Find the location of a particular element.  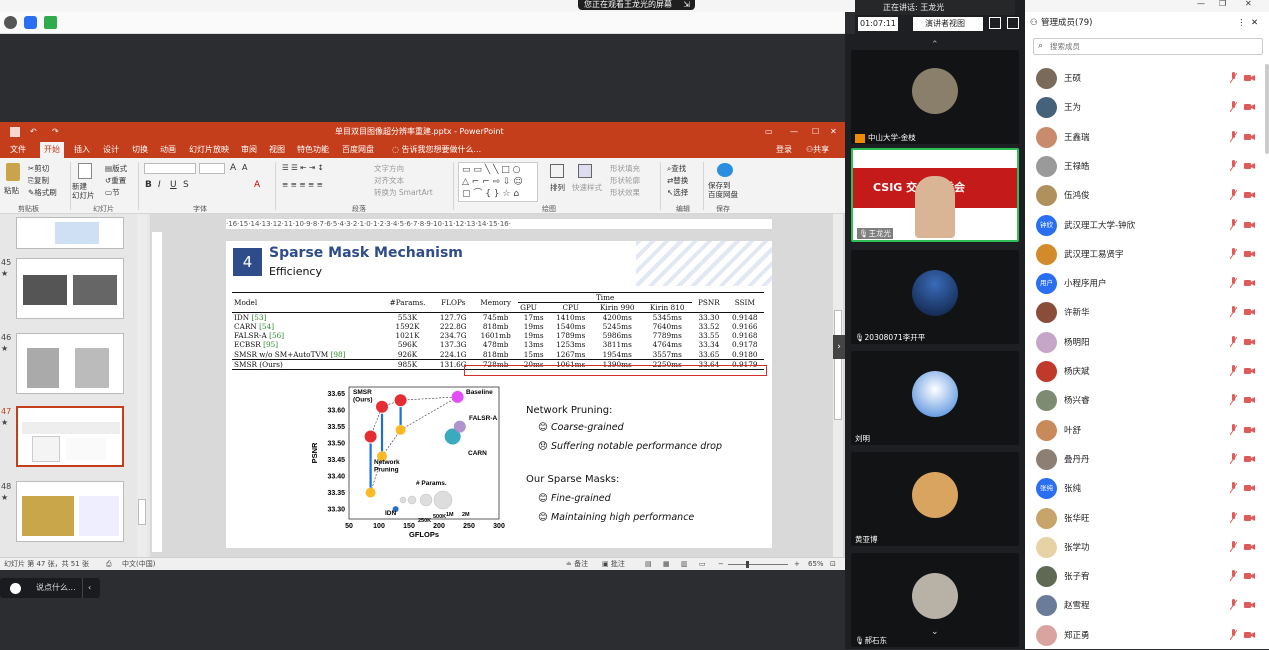

reading-view-icon: ▥ is located at coordinates (684, 564).